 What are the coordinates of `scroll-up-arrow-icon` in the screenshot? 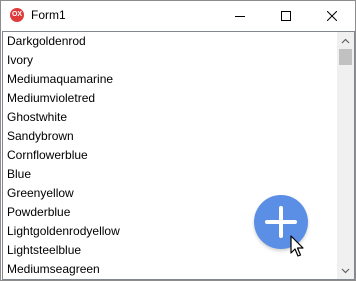 It's located at (345, 40).